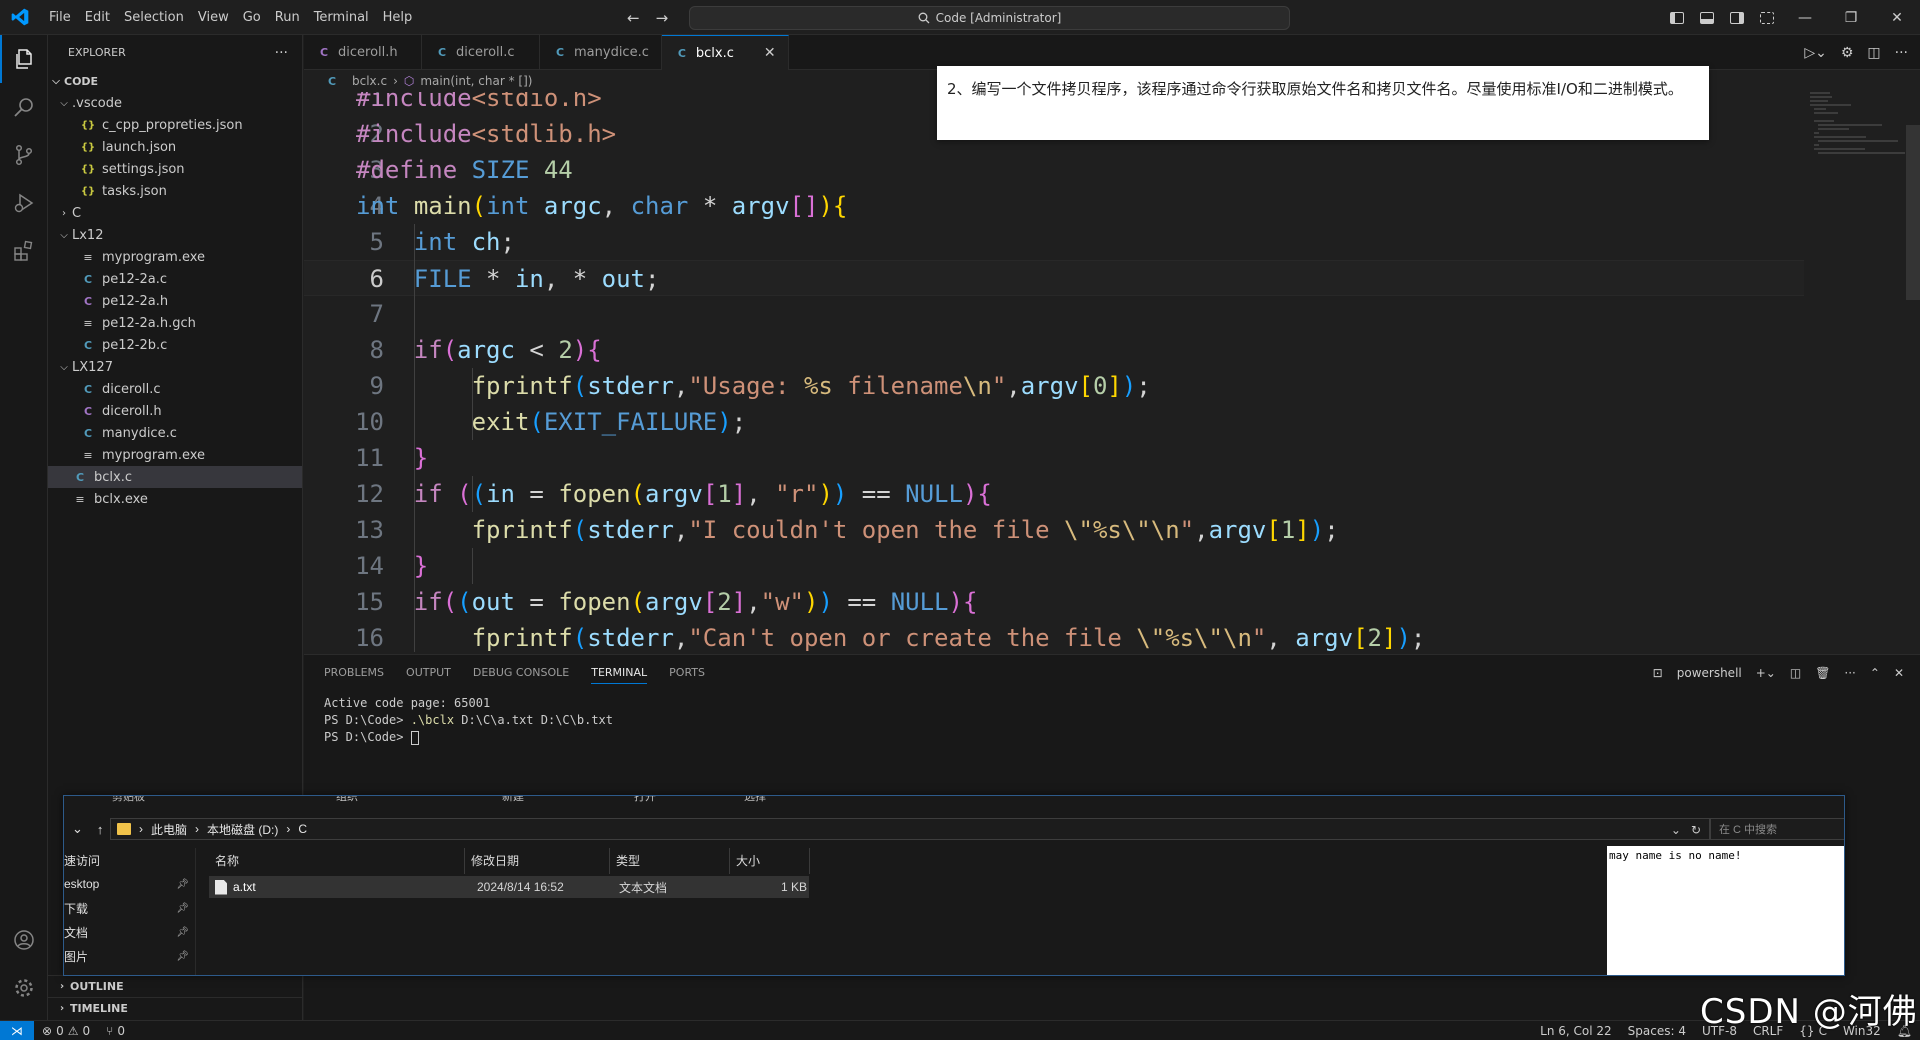 The width and height of the screenshot is (1920, 1040). Describe the element at coordinates (60, 17) in the screenshot. I see `menu-file: File` at that location.